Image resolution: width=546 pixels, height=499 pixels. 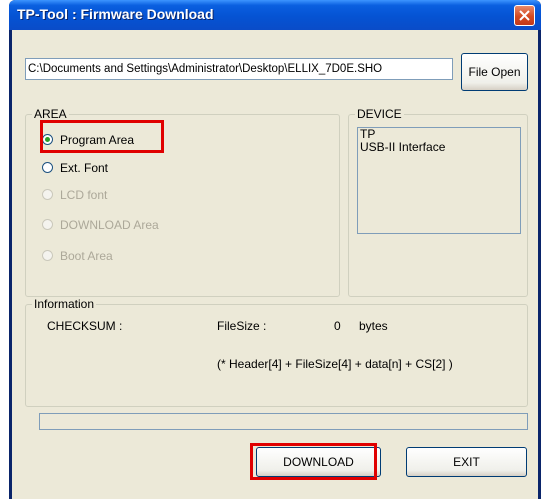 I want to click on filesize-value: 0, so click(x=337, y=326).